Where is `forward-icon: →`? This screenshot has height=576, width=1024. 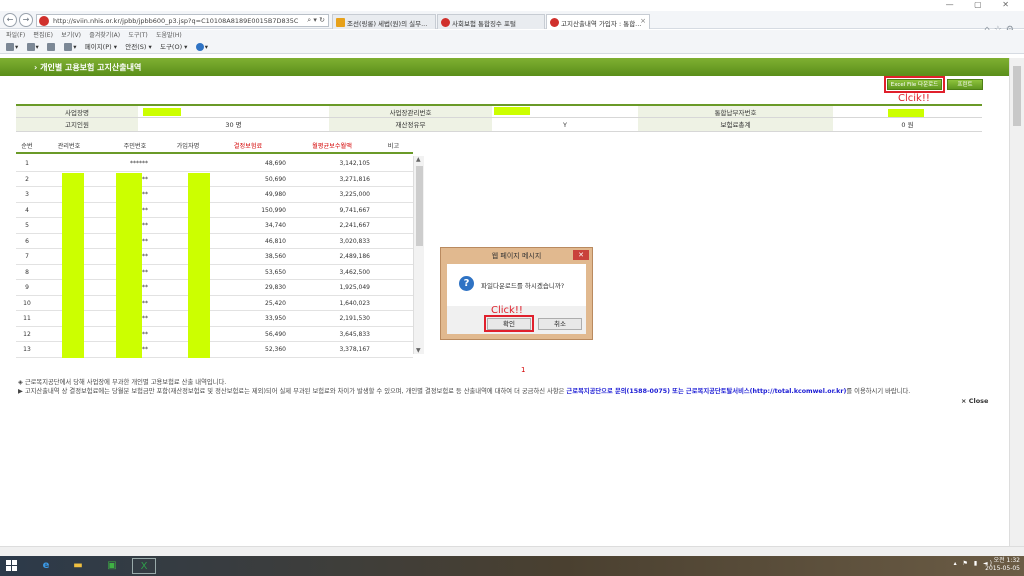 forward-icon: → is located at coordinates (26, 20).